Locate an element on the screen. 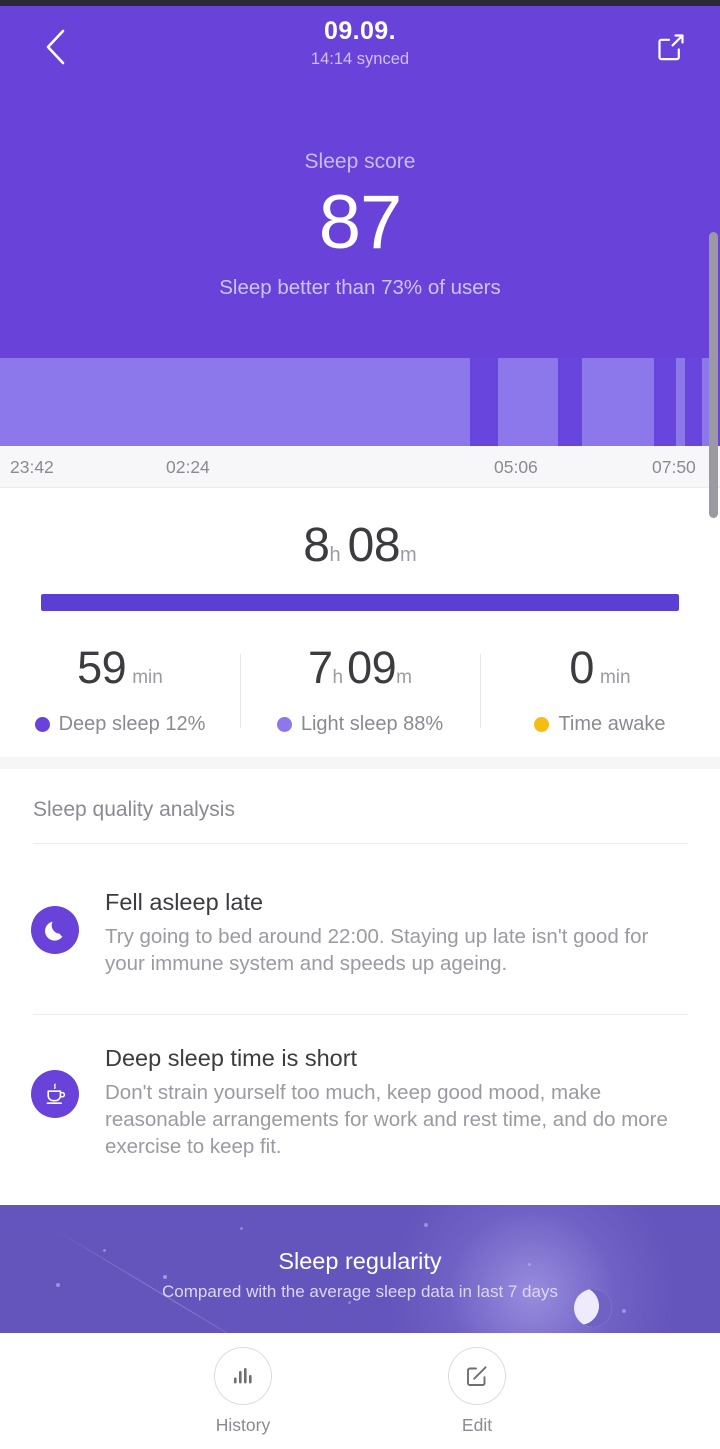 The height and width of the screenshot is (1449, 720). sleep-duration-progress-bar is located at coordinates (360, 602).